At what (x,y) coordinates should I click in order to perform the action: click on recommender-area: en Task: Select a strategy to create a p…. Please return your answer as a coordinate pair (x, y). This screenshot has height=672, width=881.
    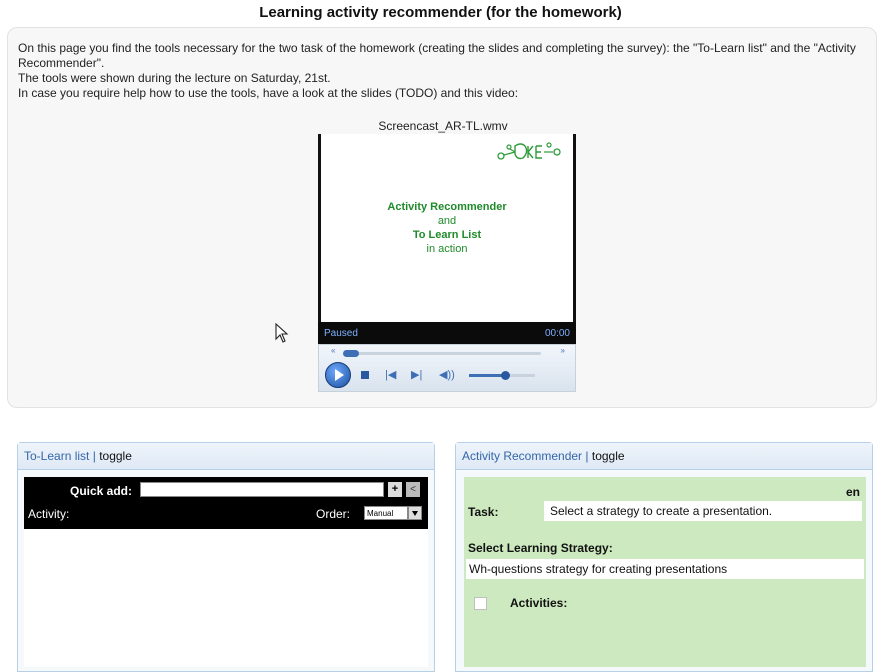
    Looking at the image, I should click on (665, 572).